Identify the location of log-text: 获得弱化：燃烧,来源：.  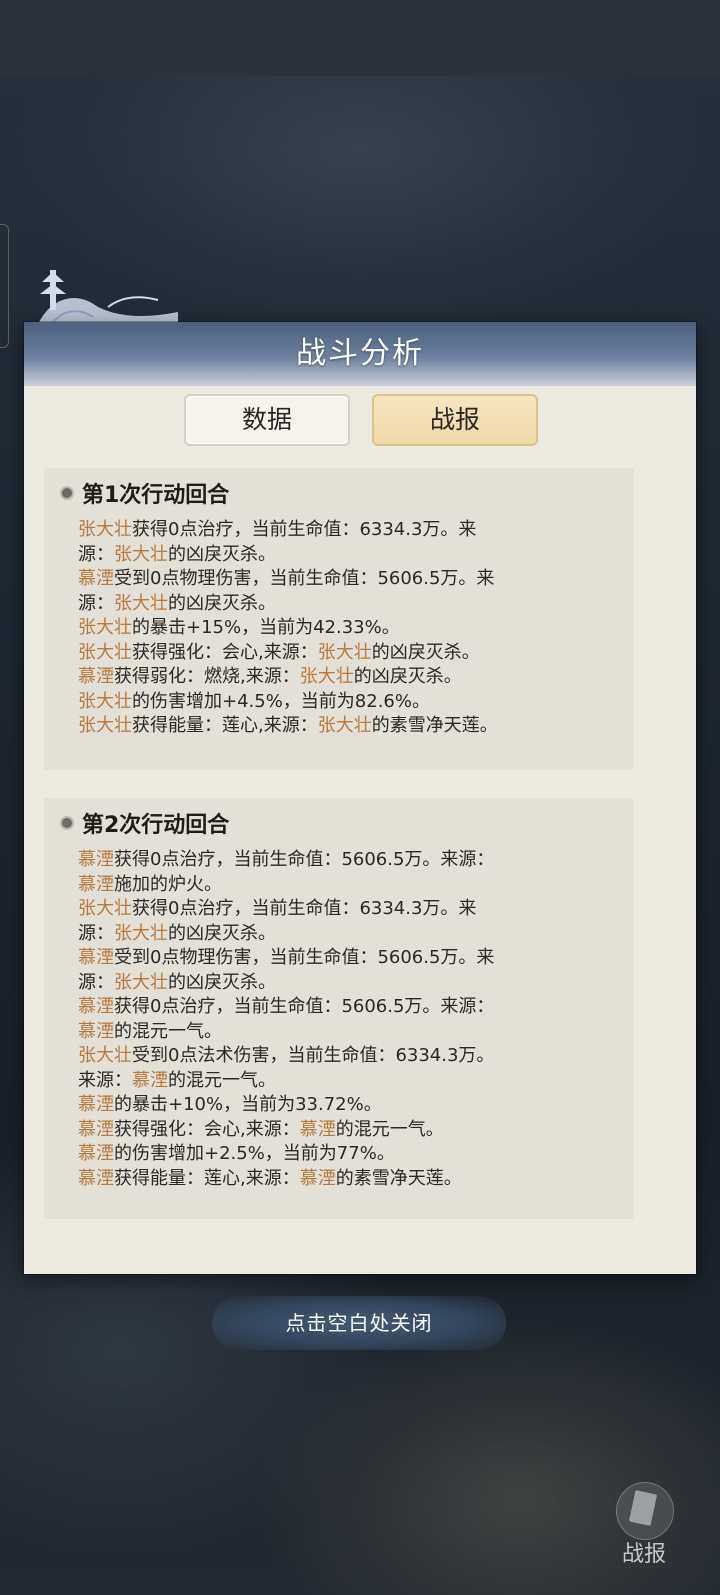
(207, 676).